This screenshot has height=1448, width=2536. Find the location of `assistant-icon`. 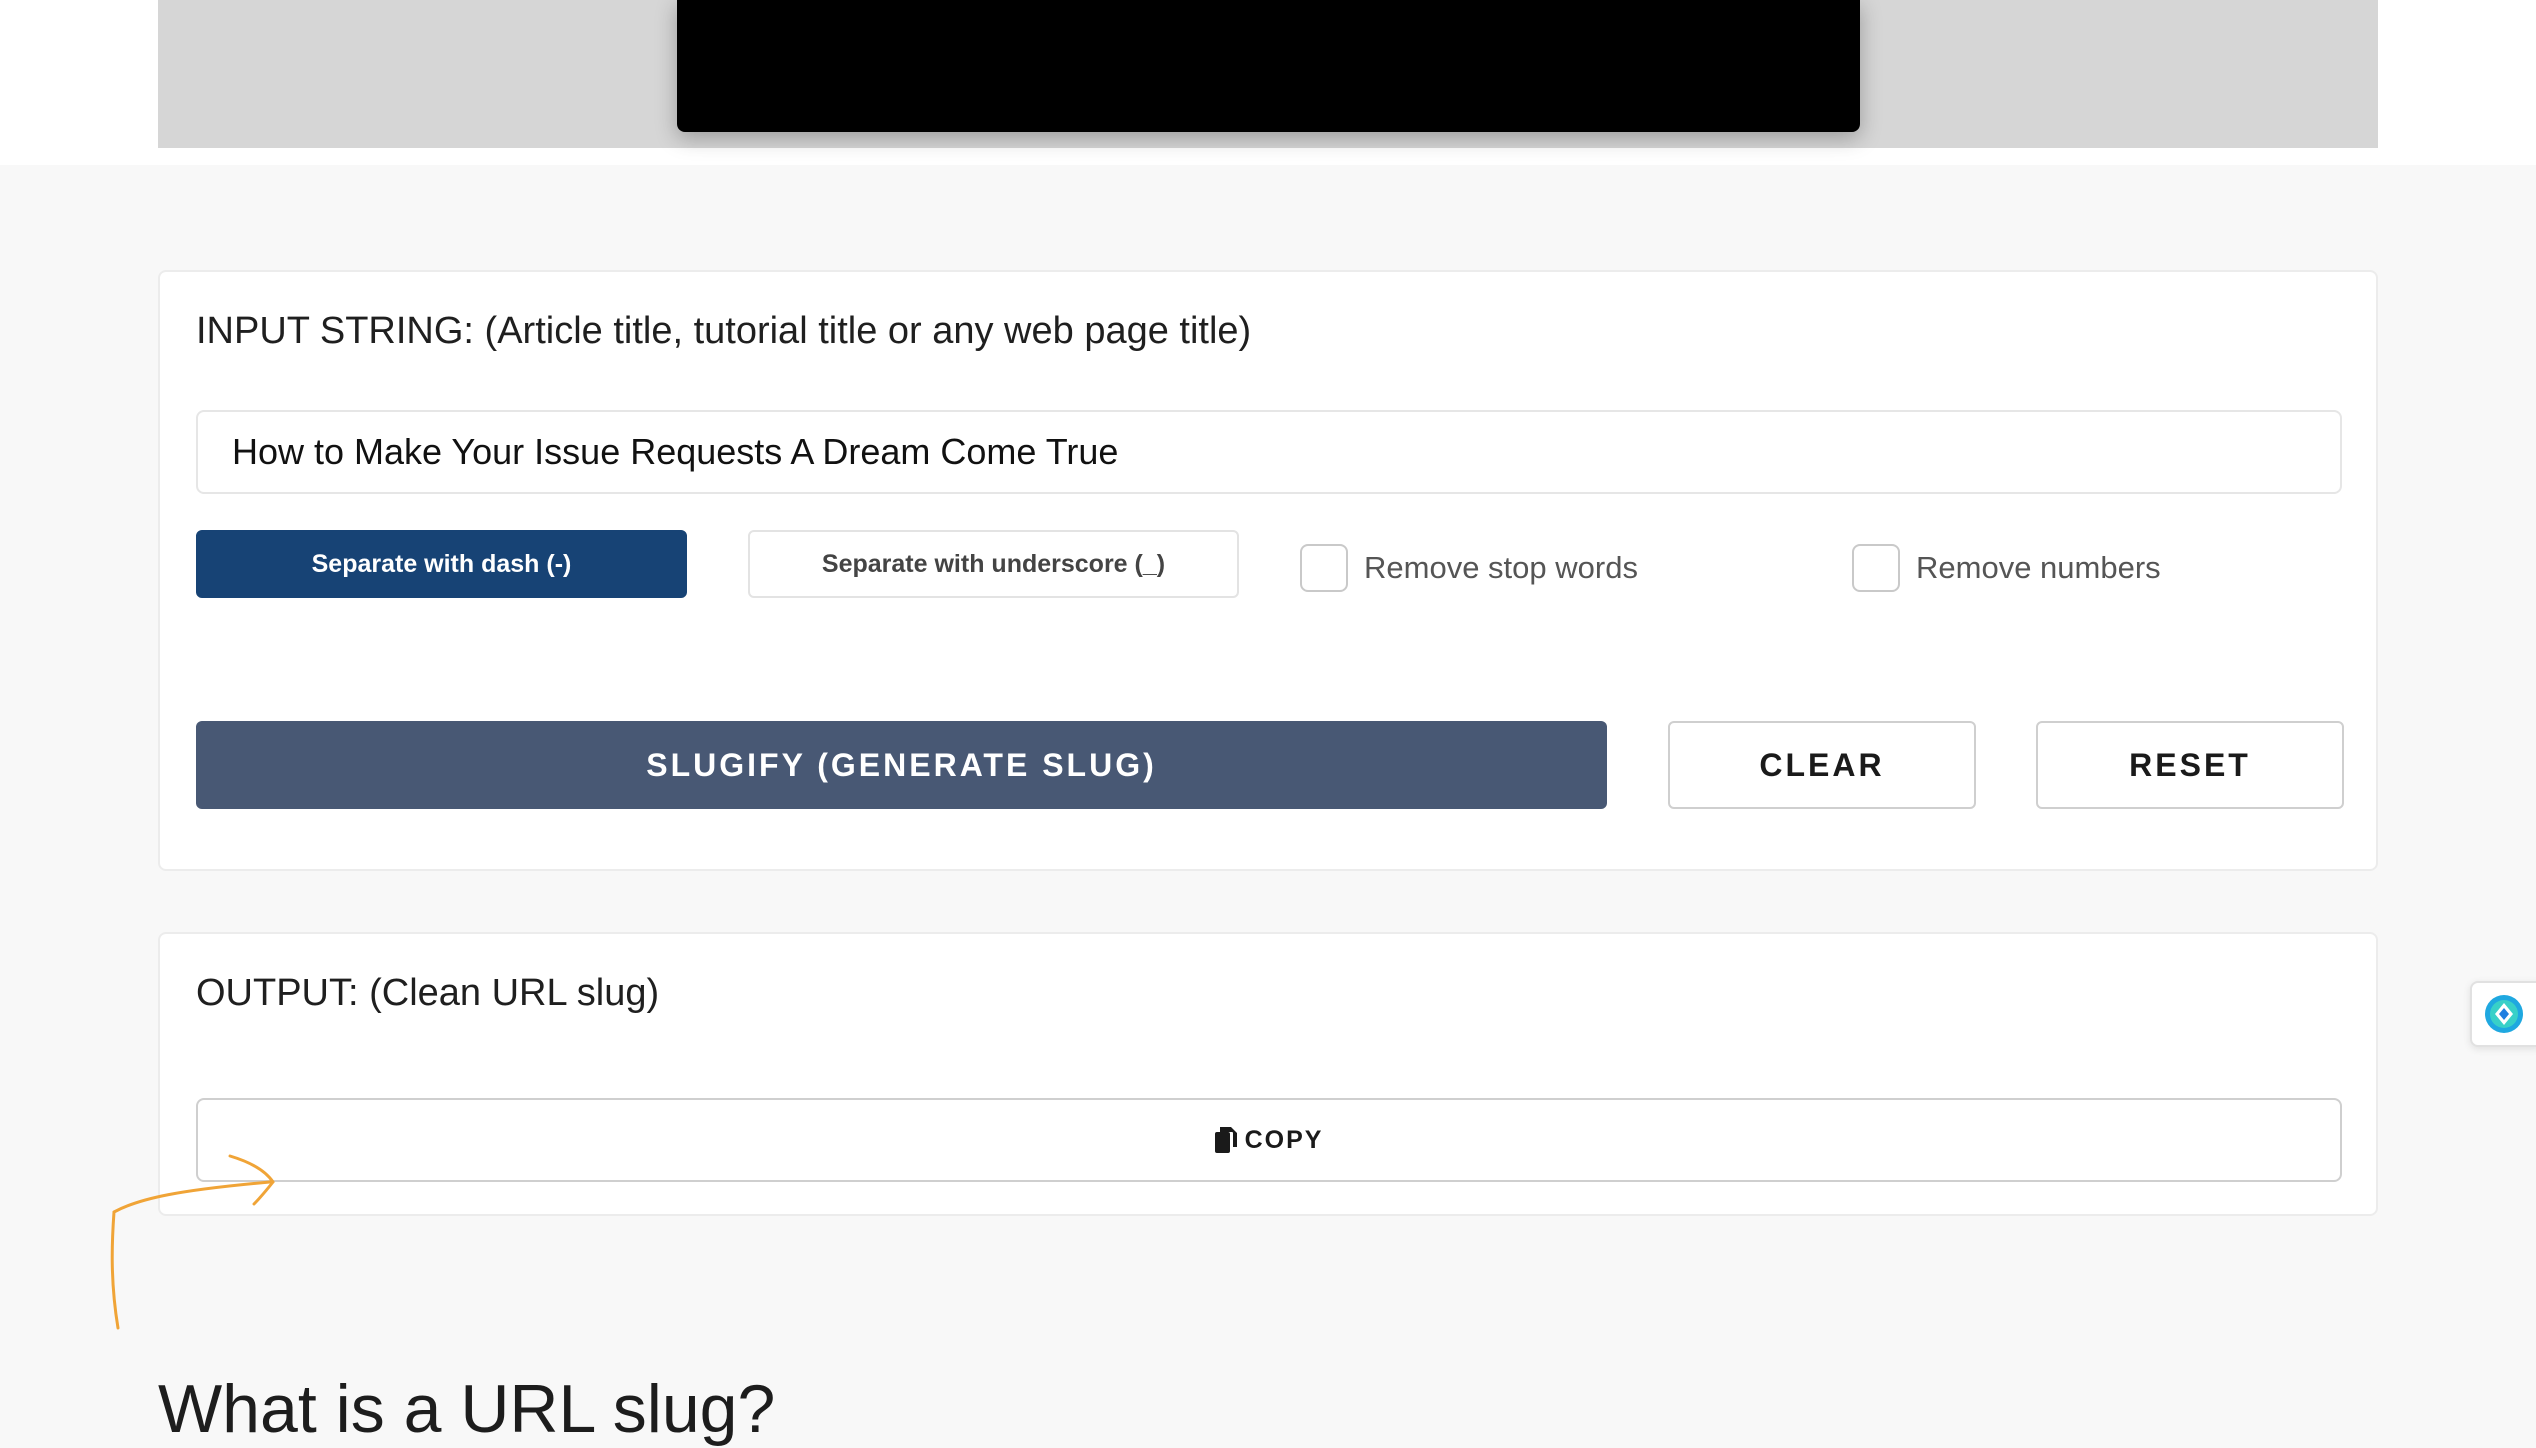

assistant-icon is located at coordinates (2504, 1014).